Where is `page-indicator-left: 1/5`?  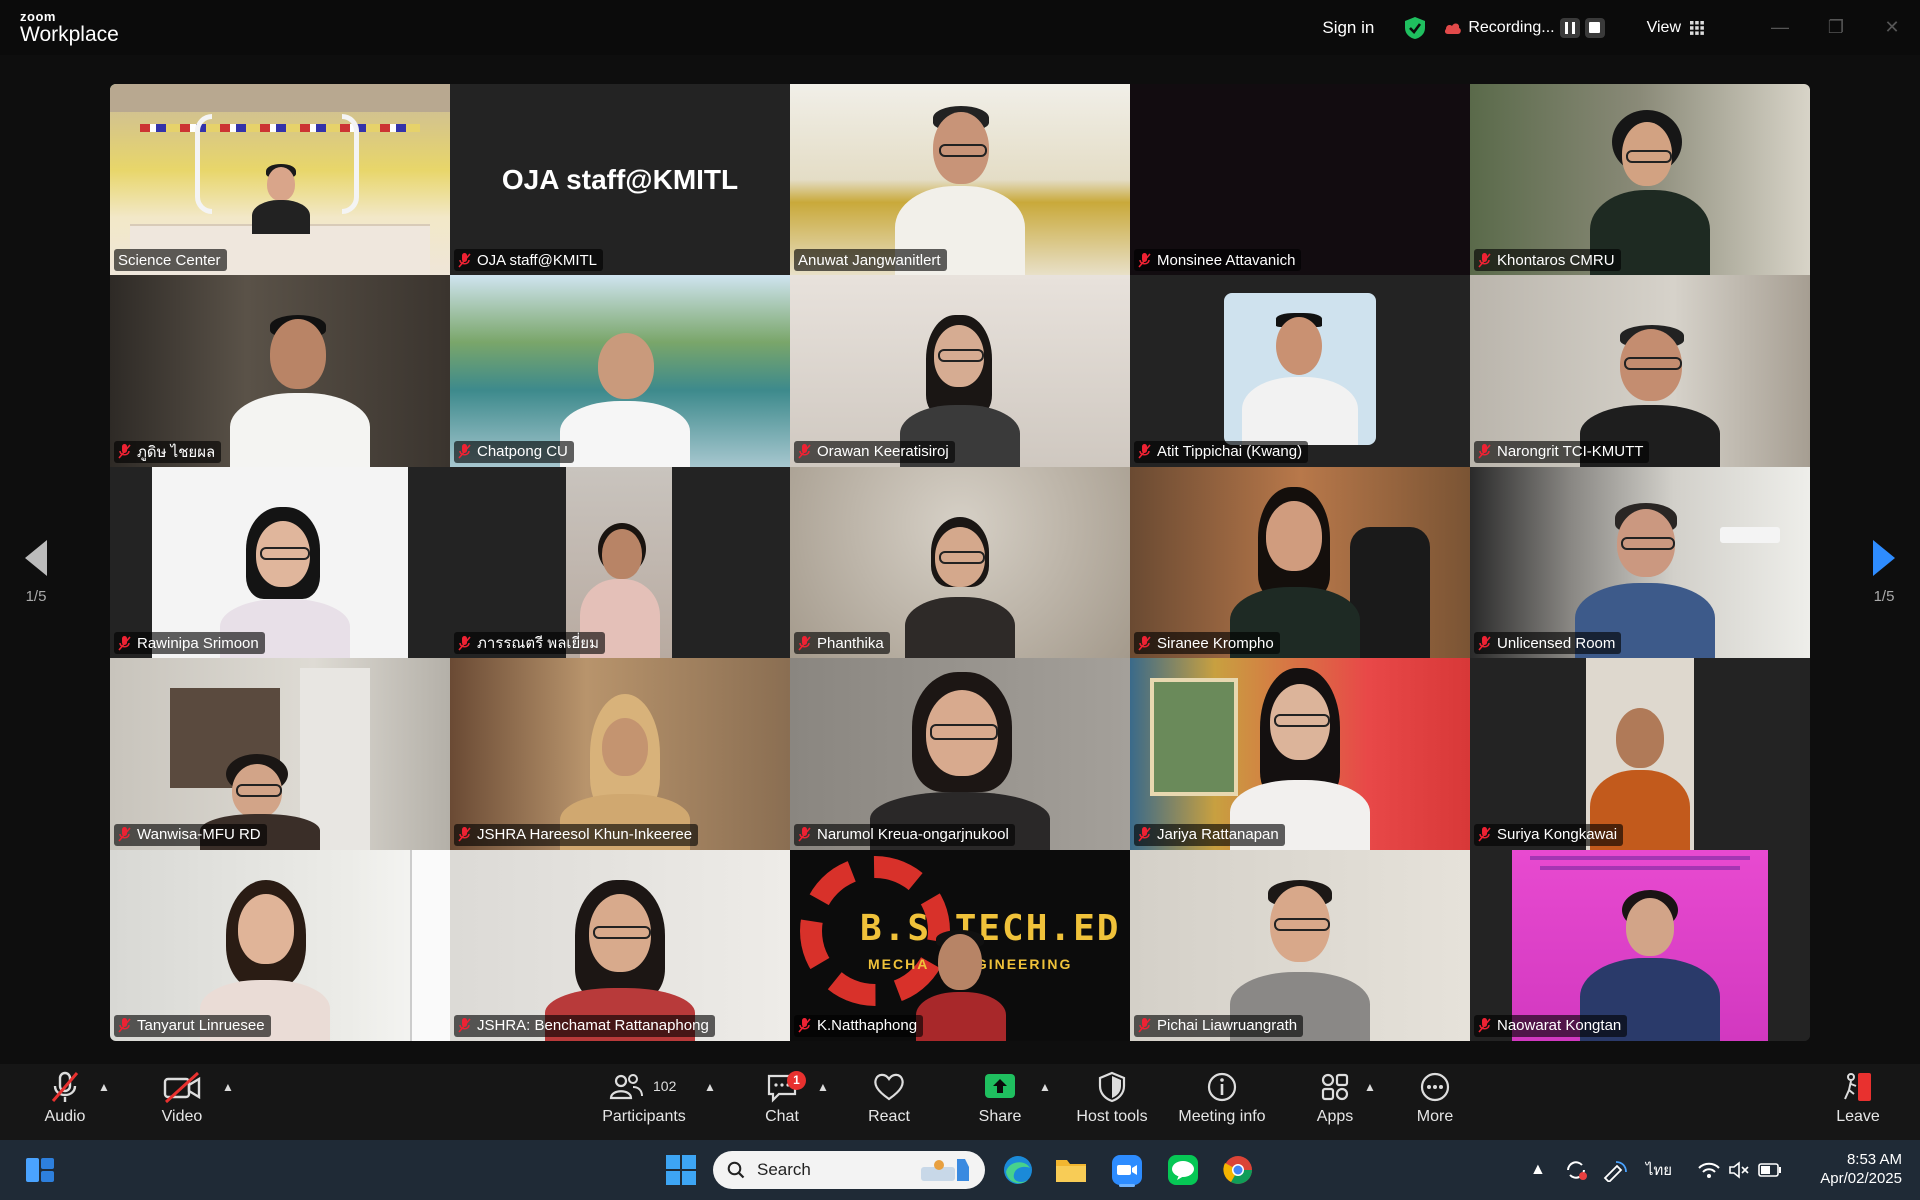
page-indicator-left: 1/5 is located at coordinates (36, 596).